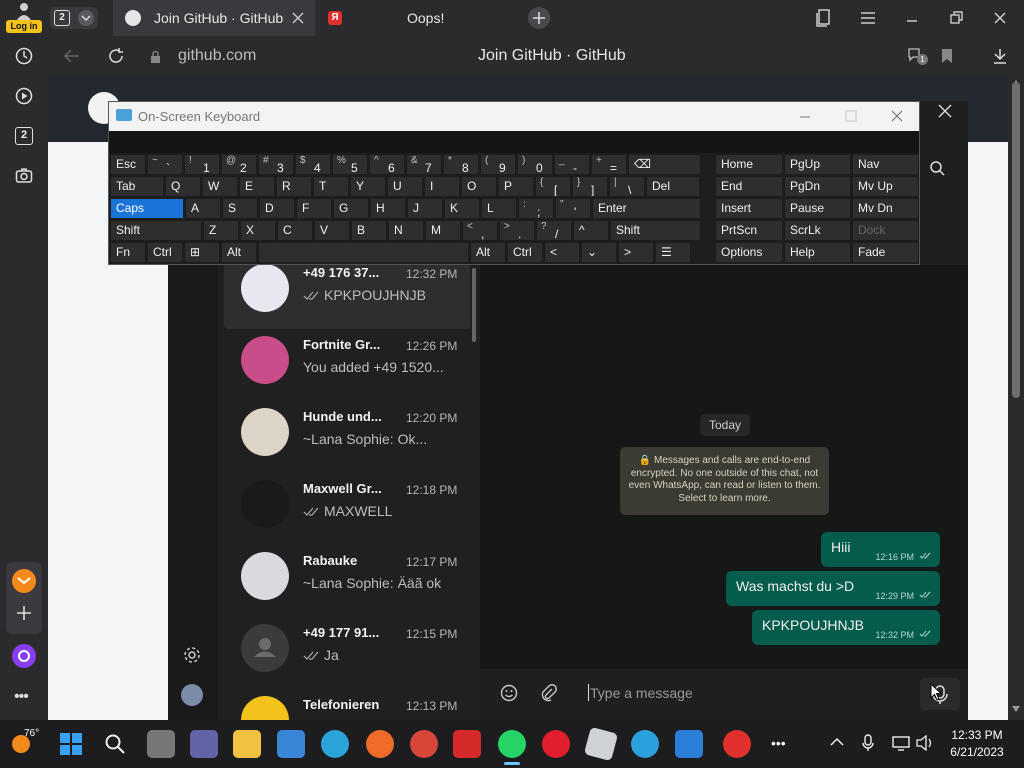 The image size is (1024, 768). What do you see at coordinates (220, 186) in the screenshot?
I see `key: W` at bounding box center [220, 186].